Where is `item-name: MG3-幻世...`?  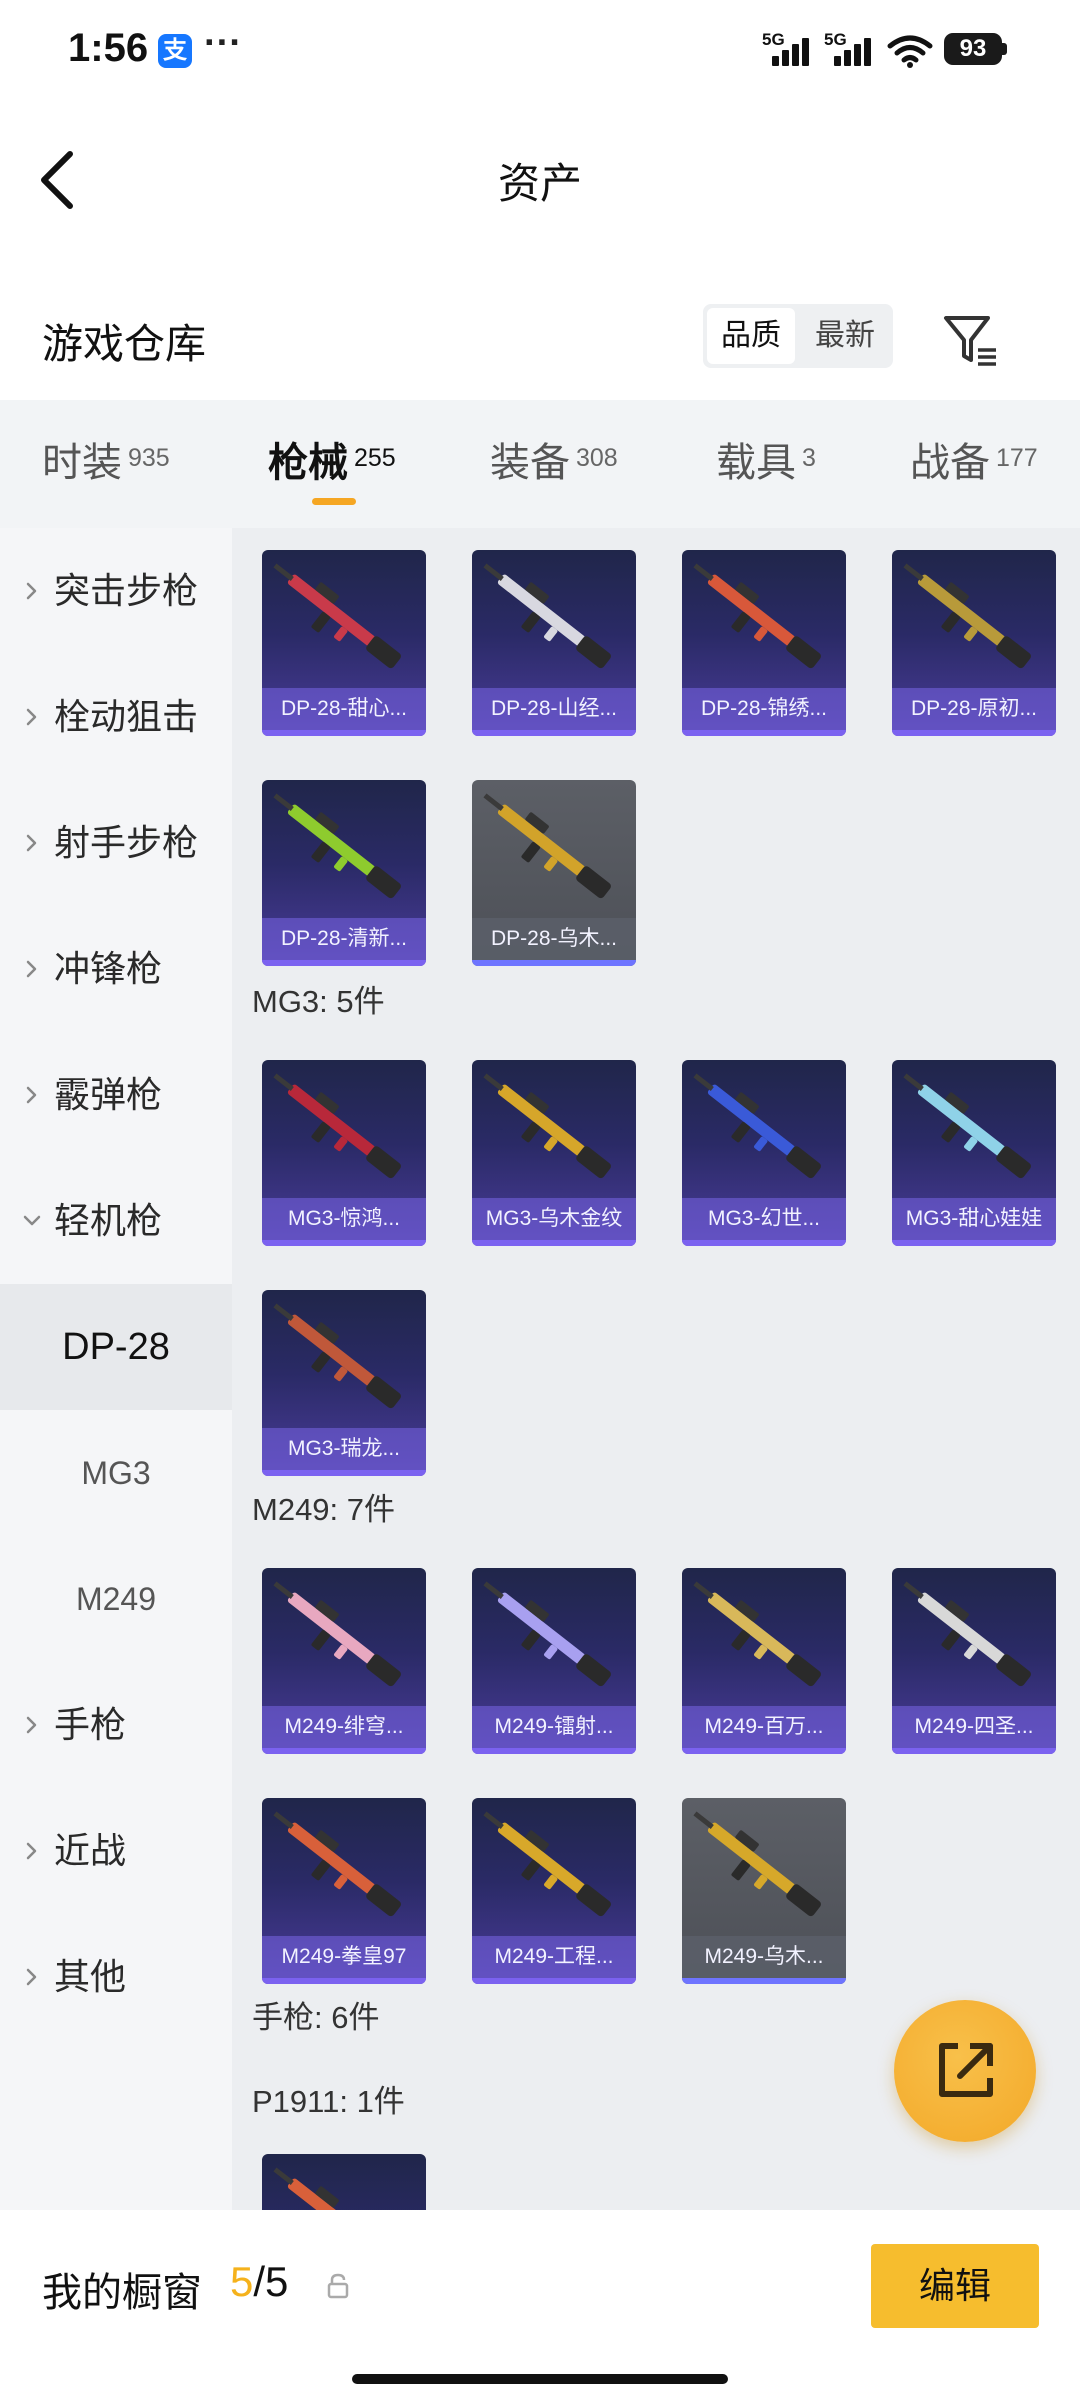
item-name: MG3-幻世... is located at coordinates (764, 1219).